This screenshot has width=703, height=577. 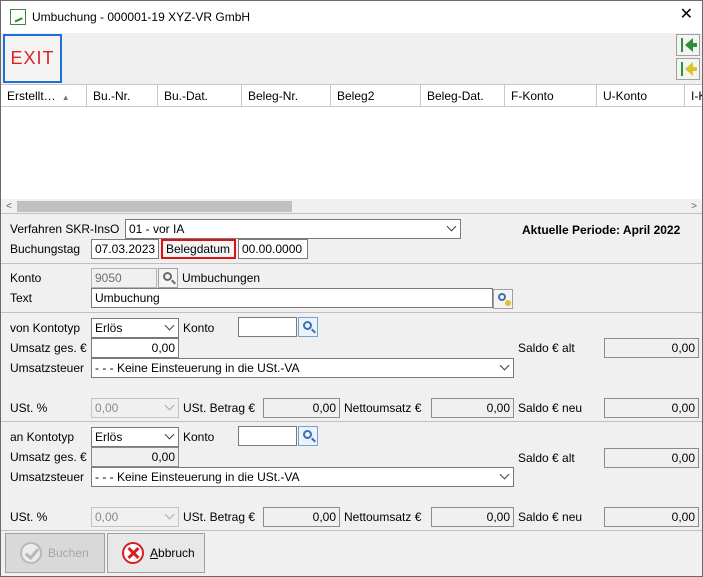 I want to click on von-umsatzsteuer-label: Umsatzsteuer, so click(x=47, y=368).